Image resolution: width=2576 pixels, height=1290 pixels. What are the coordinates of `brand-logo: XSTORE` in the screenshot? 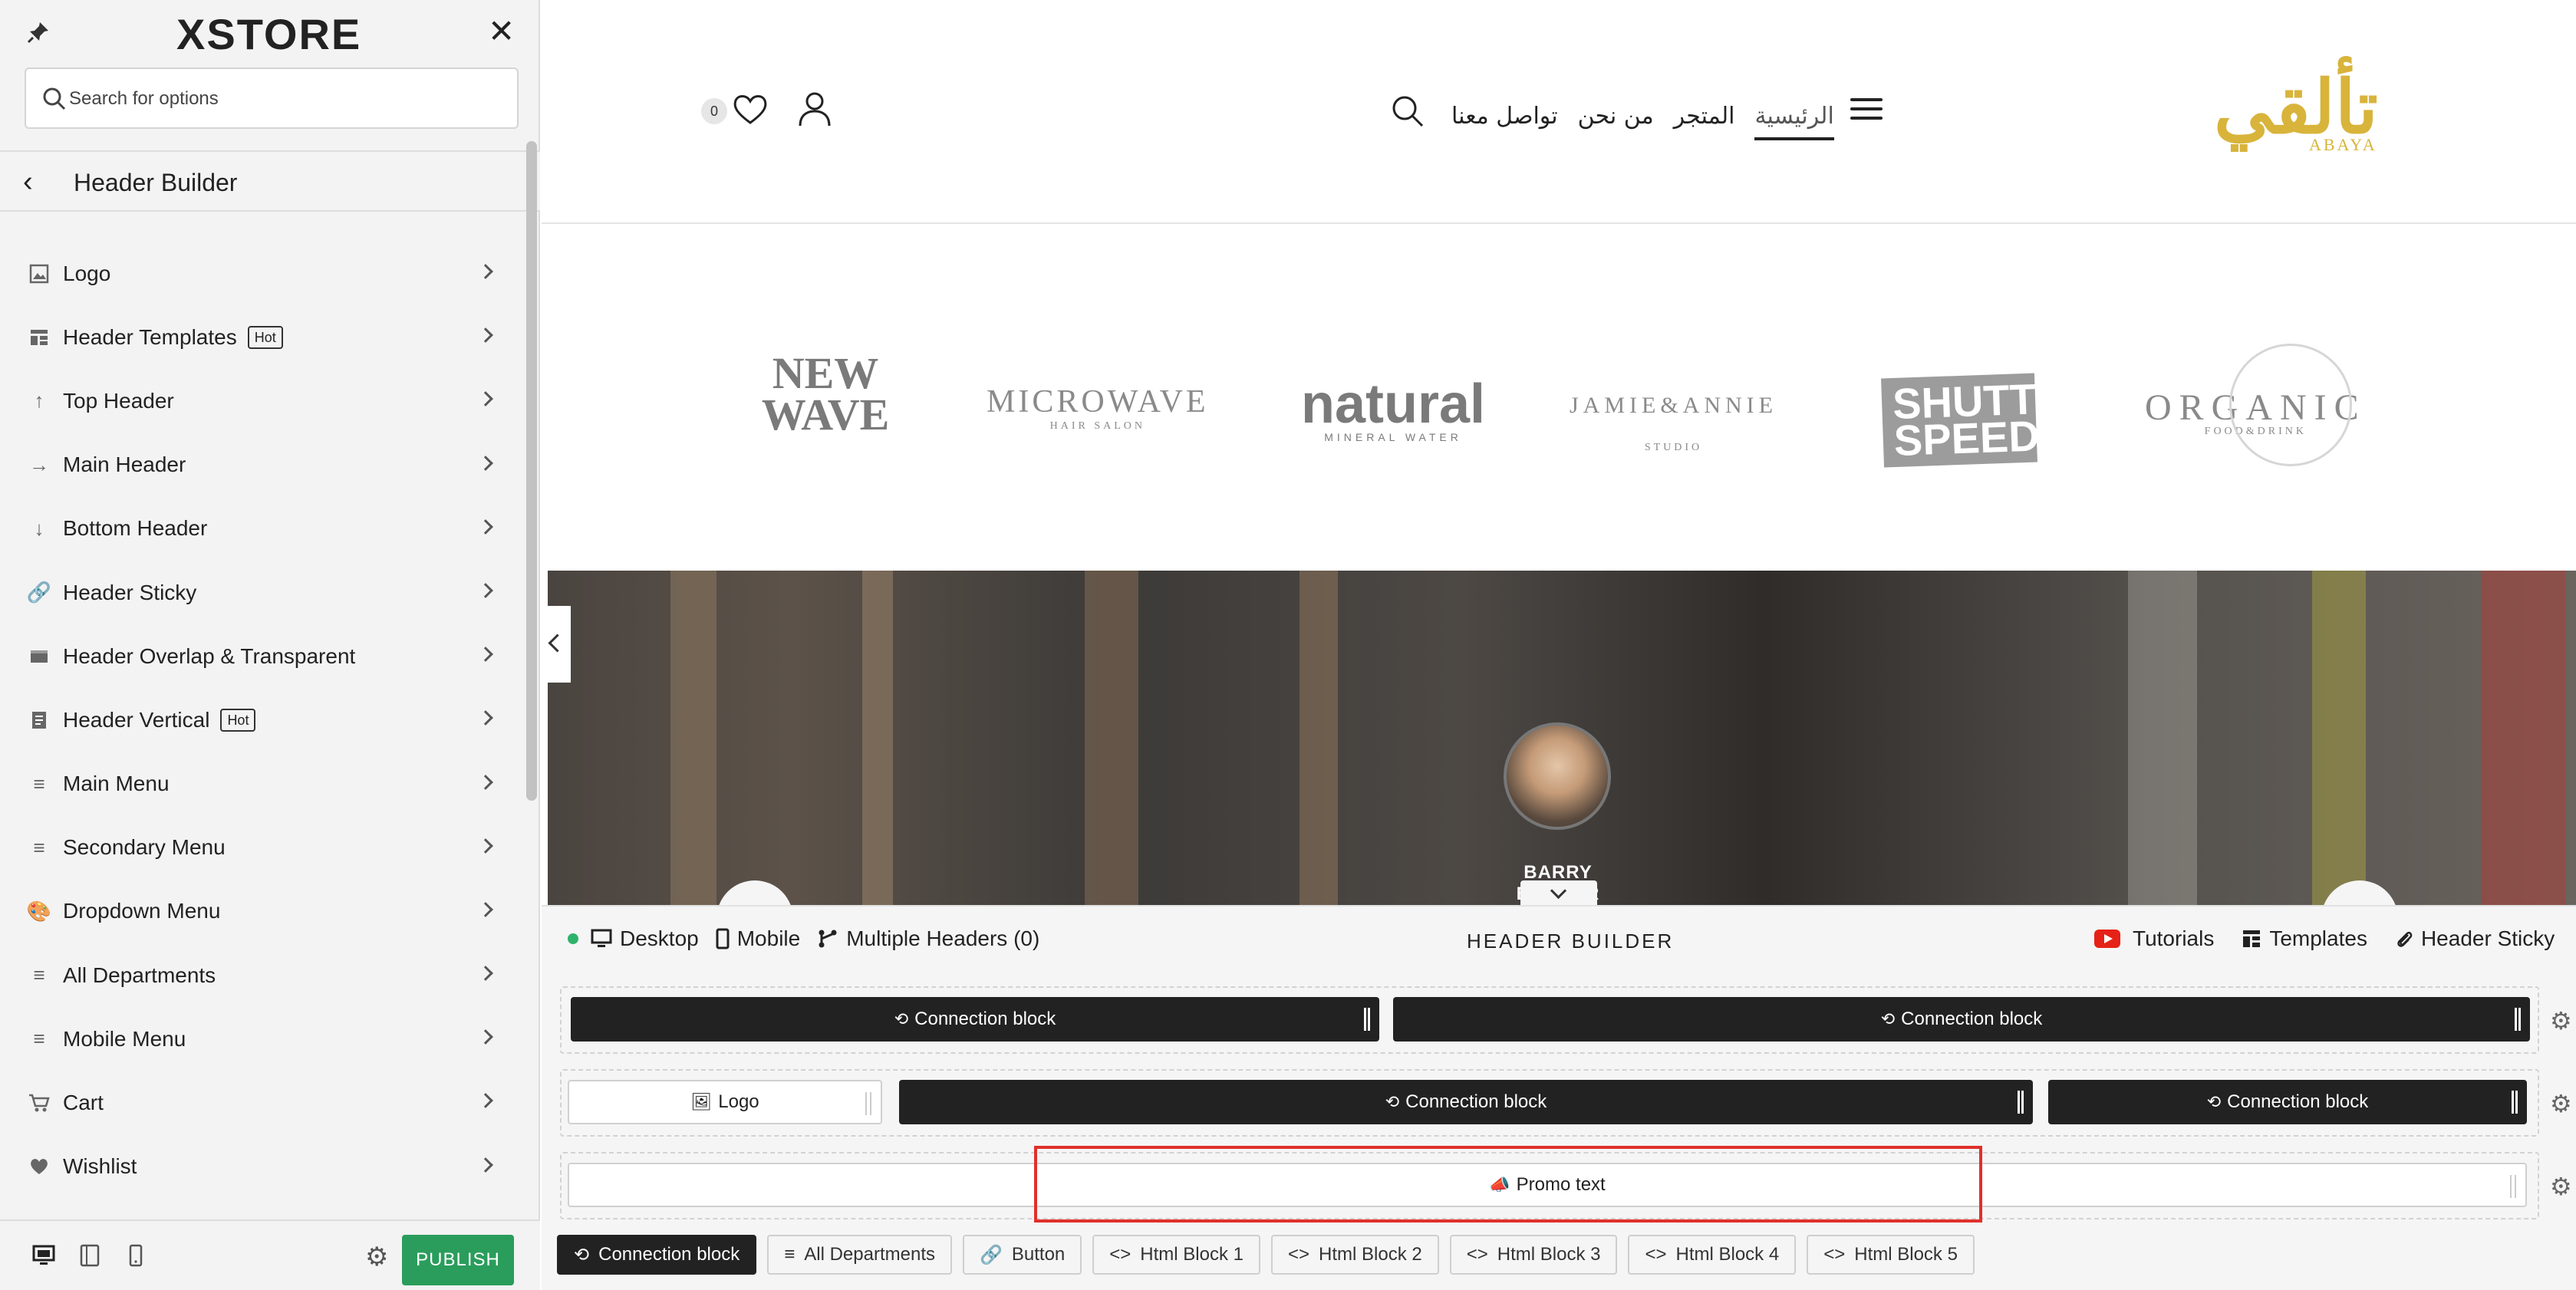 It's located at (269, 34).